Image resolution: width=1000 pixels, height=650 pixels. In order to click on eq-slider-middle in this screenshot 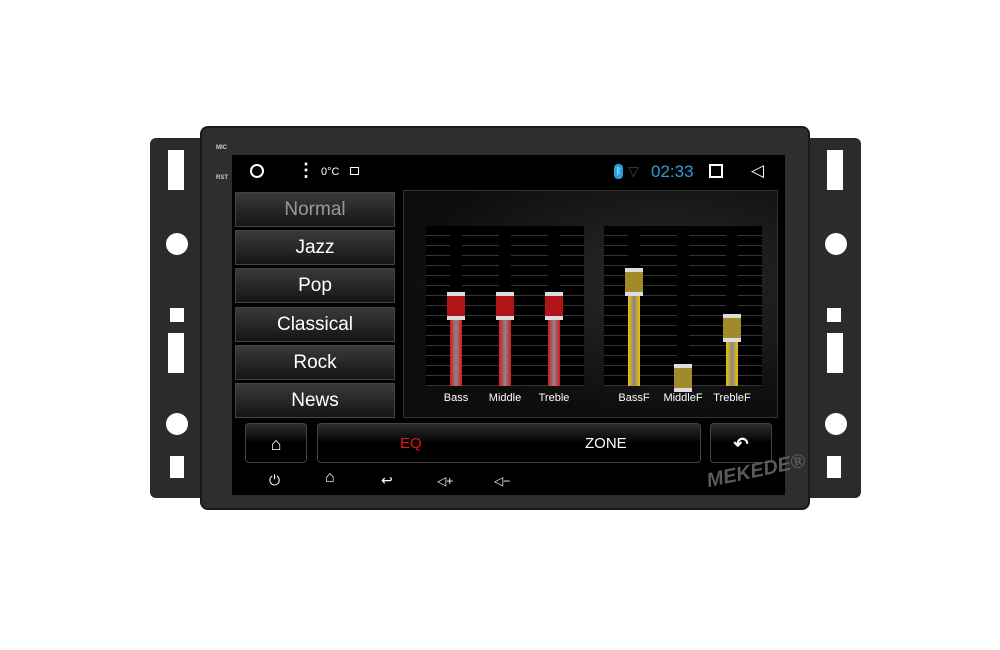, I will do `click(505, 306)`.